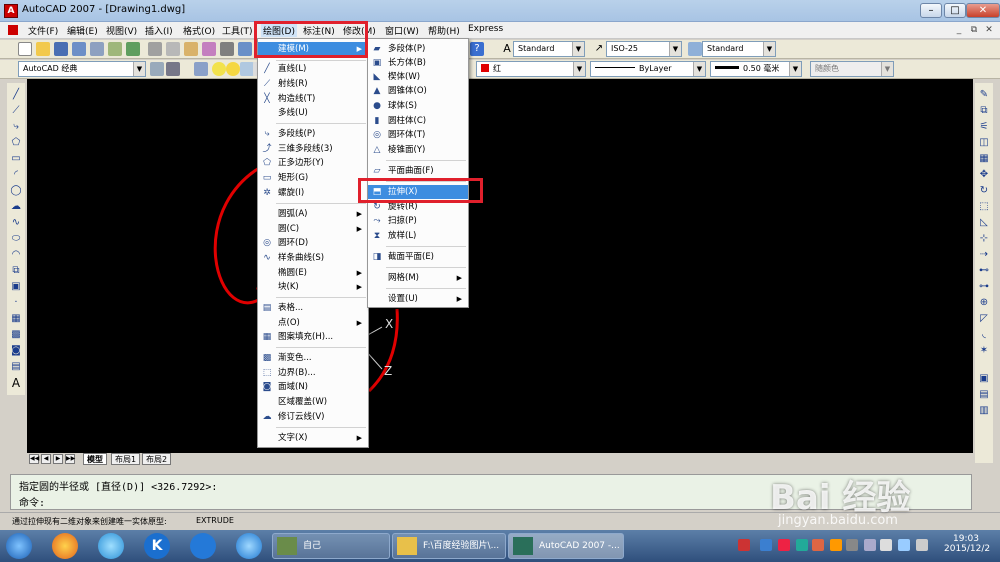 The image size is (1000, 562). What do you see at coordinates (245, 49) in the screenshot?
I see `undo-icon` at bounding box center [245, 49].